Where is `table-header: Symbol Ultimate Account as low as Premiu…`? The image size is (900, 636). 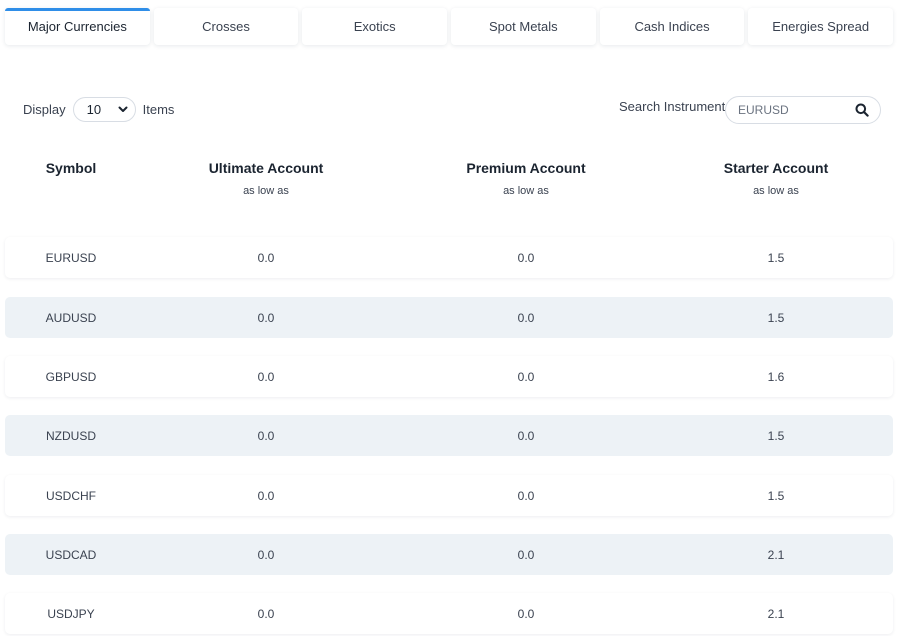 table-header: Symbol Ultimate Account as low as Premiu… is located at coordinates (449, 190).